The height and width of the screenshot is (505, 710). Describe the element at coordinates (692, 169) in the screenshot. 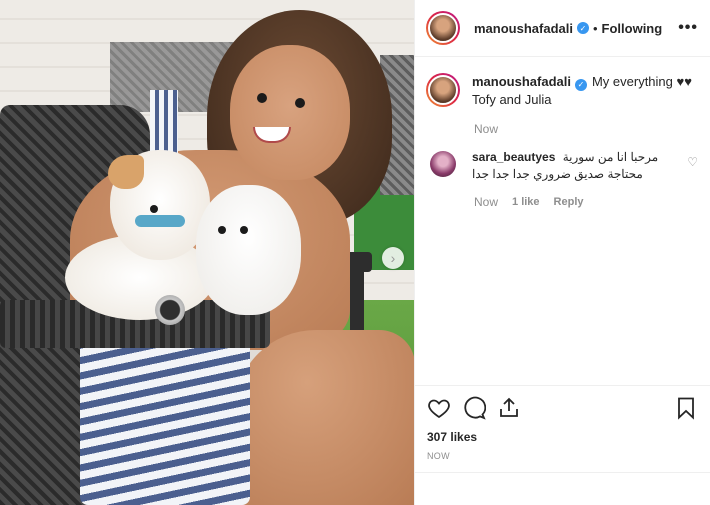

I see `comment-heart-icon: ♡` at that location.